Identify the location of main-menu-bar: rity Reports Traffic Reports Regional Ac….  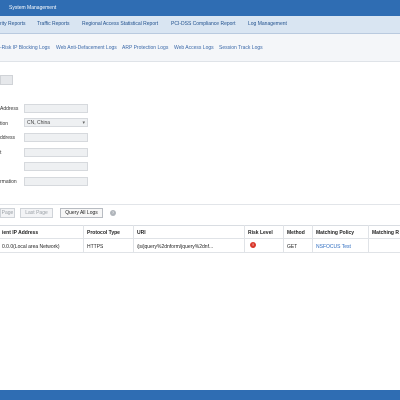
(200, 25).